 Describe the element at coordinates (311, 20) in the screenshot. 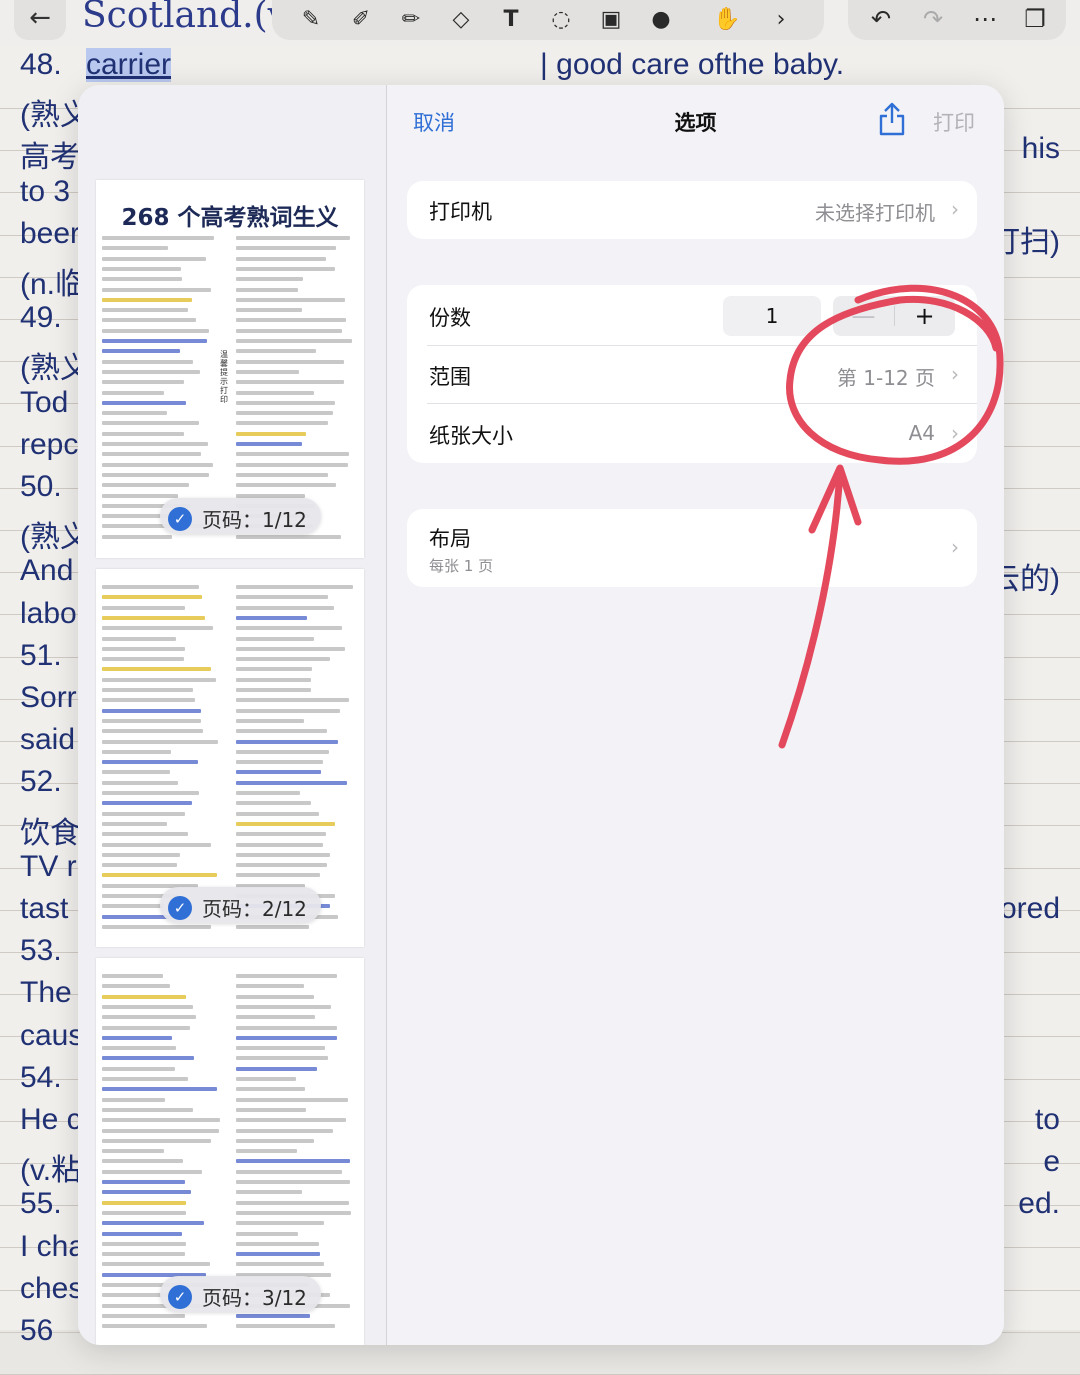

I see `pen-icon: ✎` at that location.